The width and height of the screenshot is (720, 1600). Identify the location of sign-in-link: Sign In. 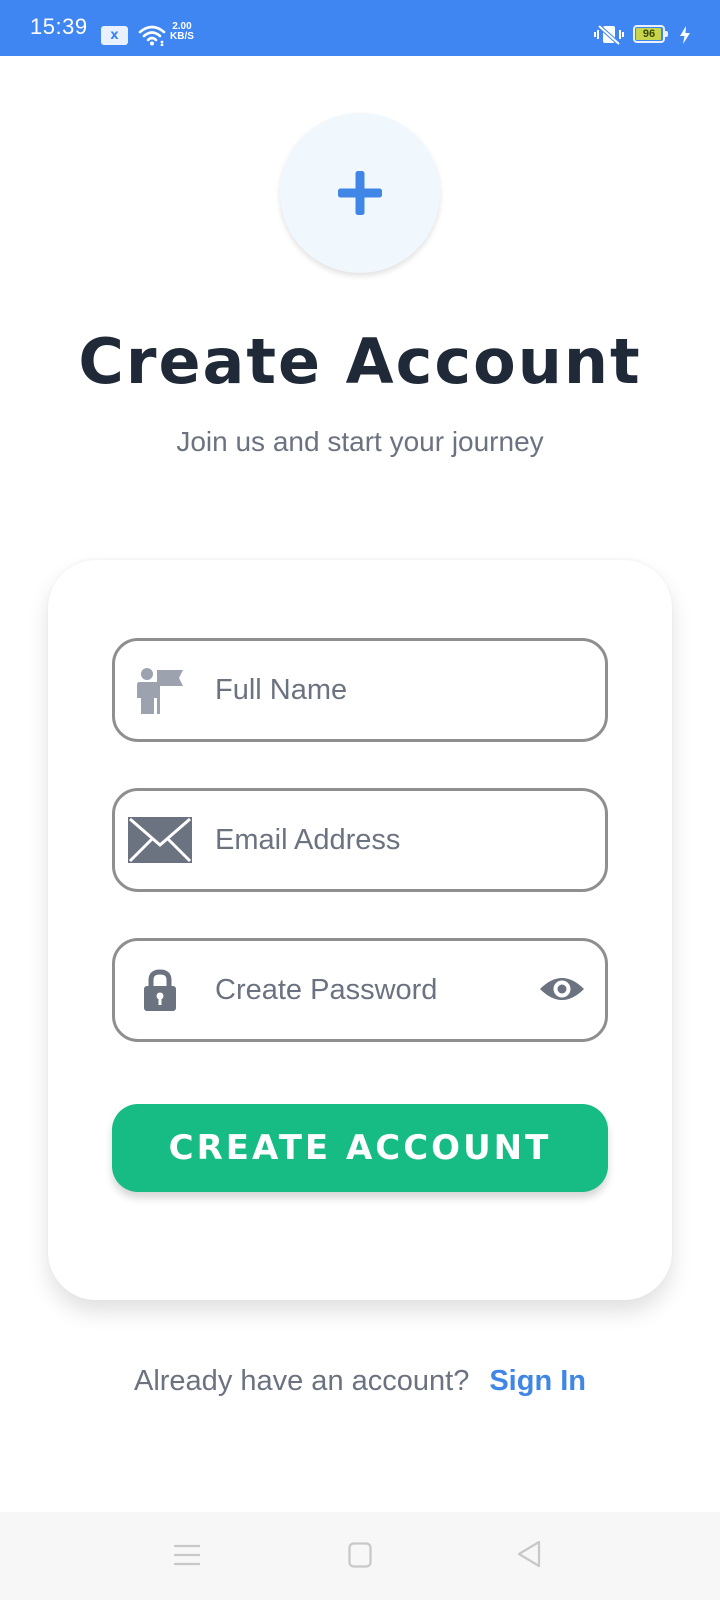
(537, 1381).